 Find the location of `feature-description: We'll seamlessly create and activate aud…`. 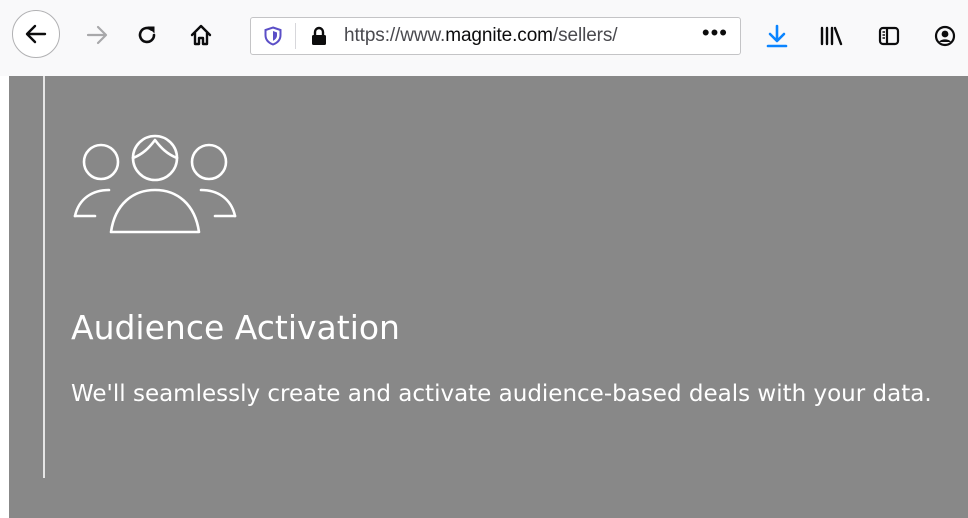

feature-description: We'll seamlessly create and activate aud… is located at coordinates (501, 394).